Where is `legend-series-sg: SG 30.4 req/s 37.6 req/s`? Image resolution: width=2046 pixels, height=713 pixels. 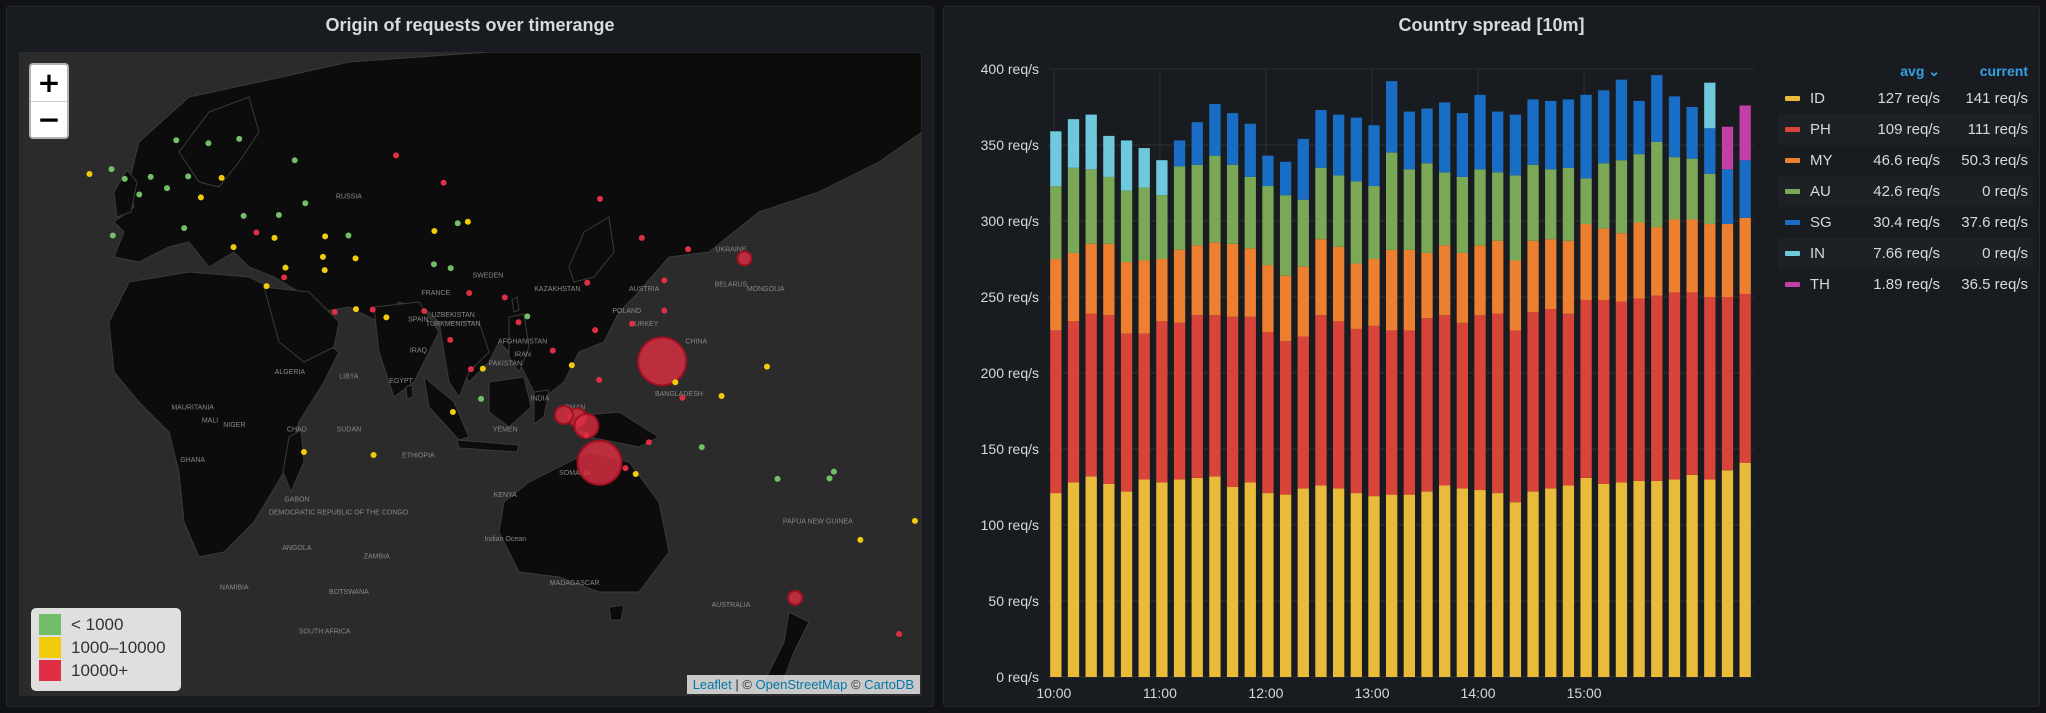
legend-series-sg: SG 30.4 req/s 37.6 req/s is located at coordinates (1905, 222).